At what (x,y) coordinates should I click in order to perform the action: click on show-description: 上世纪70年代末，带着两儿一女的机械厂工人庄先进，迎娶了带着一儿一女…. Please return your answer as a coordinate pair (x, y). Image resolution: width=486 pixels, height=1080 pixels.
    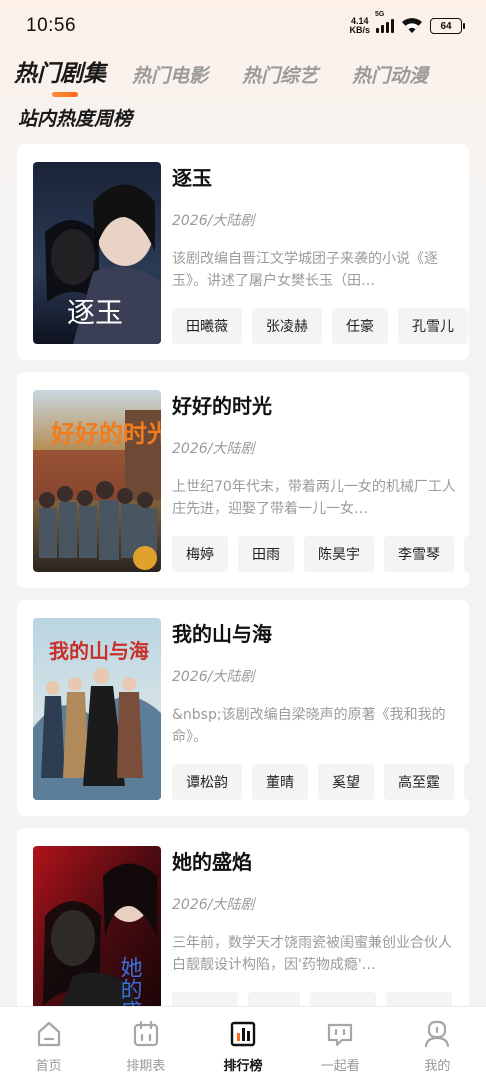
    Looking at the image, I should click on (314, 498).